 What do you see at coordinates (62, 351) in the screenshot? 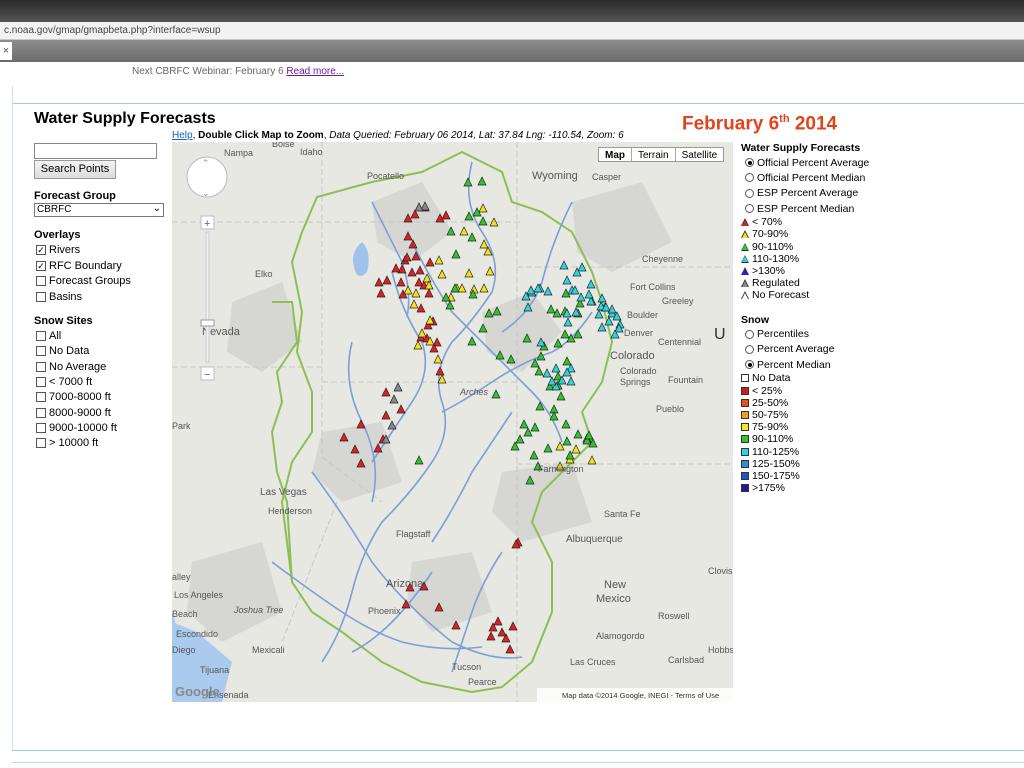
I see `snow-site-checkbox: No Data` at bounding box center [62, 351].